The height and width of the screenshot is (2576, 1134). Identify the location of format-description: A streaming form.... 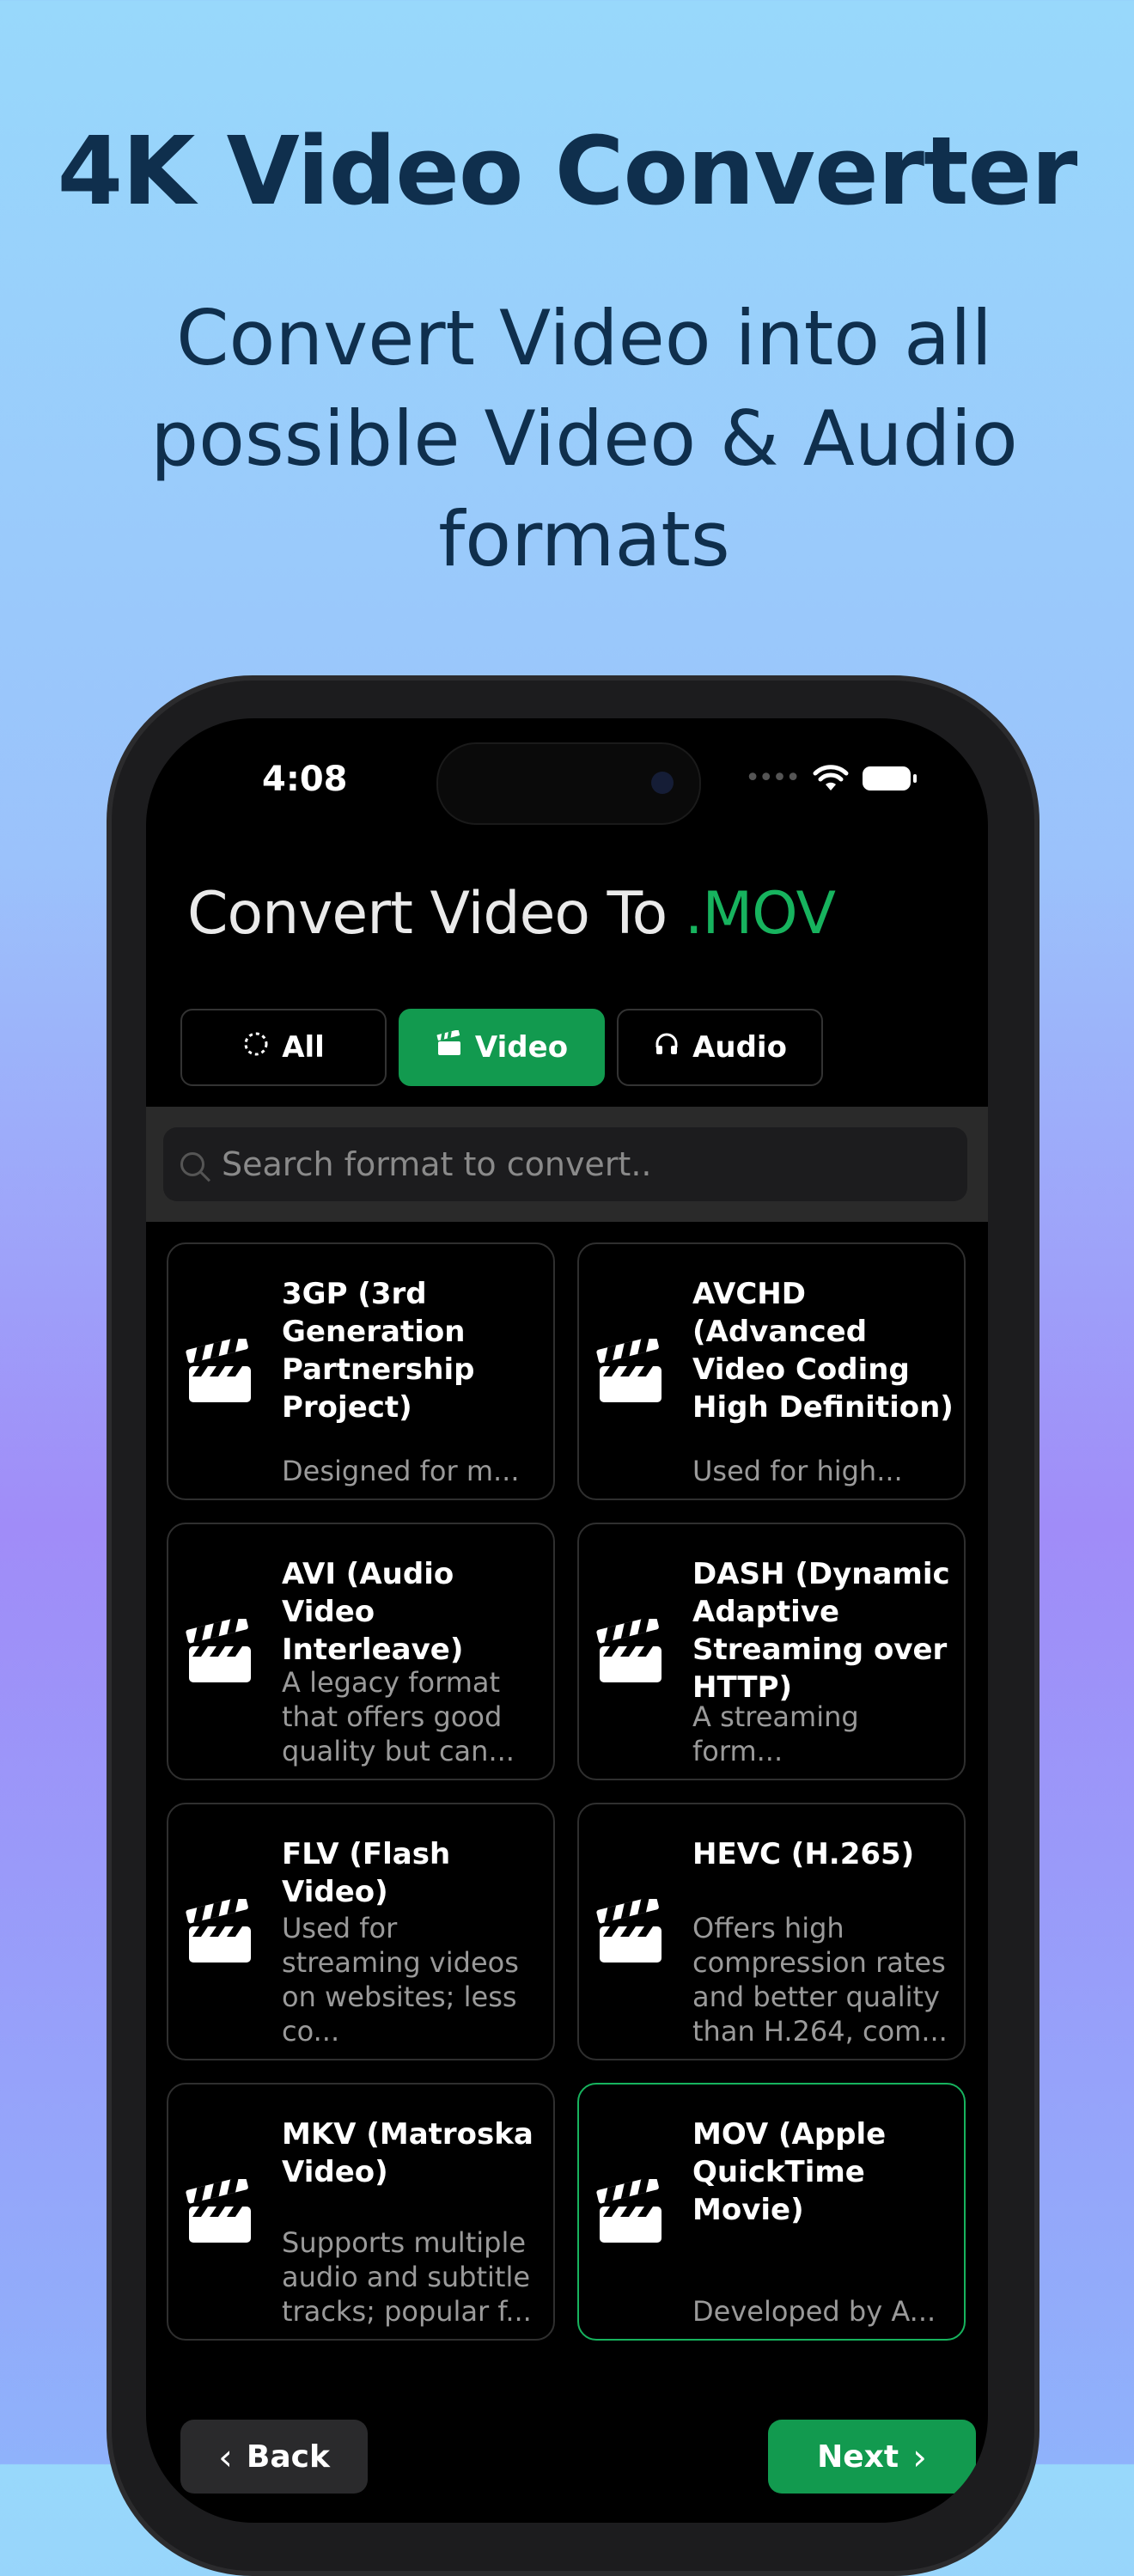
(775, 1733).